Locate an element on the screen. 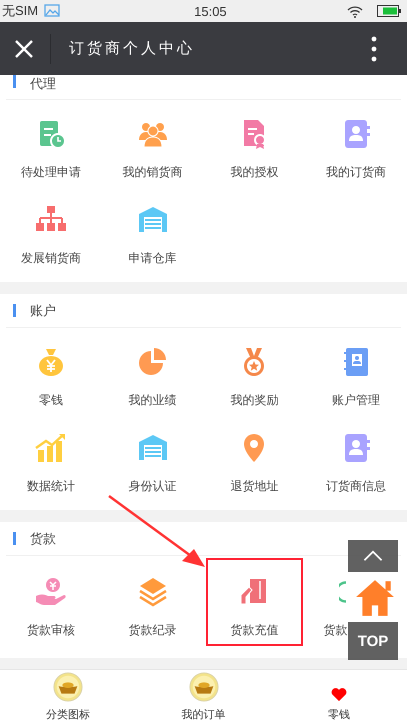  menu-item: 我的订货商 is located at coordinates (356, 143).